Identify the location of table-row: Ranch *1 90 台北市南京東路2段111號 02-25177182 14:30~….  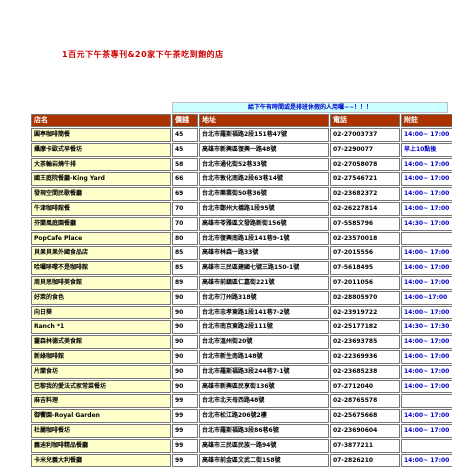
(241, 327).